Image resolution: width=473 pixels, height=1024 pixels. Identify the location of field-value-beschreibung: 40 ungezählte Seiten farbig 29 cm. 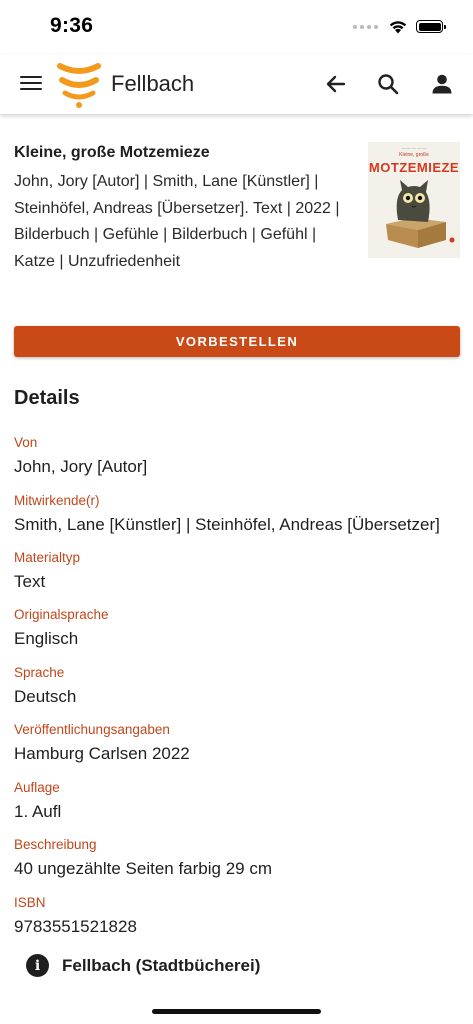
(143, 868).